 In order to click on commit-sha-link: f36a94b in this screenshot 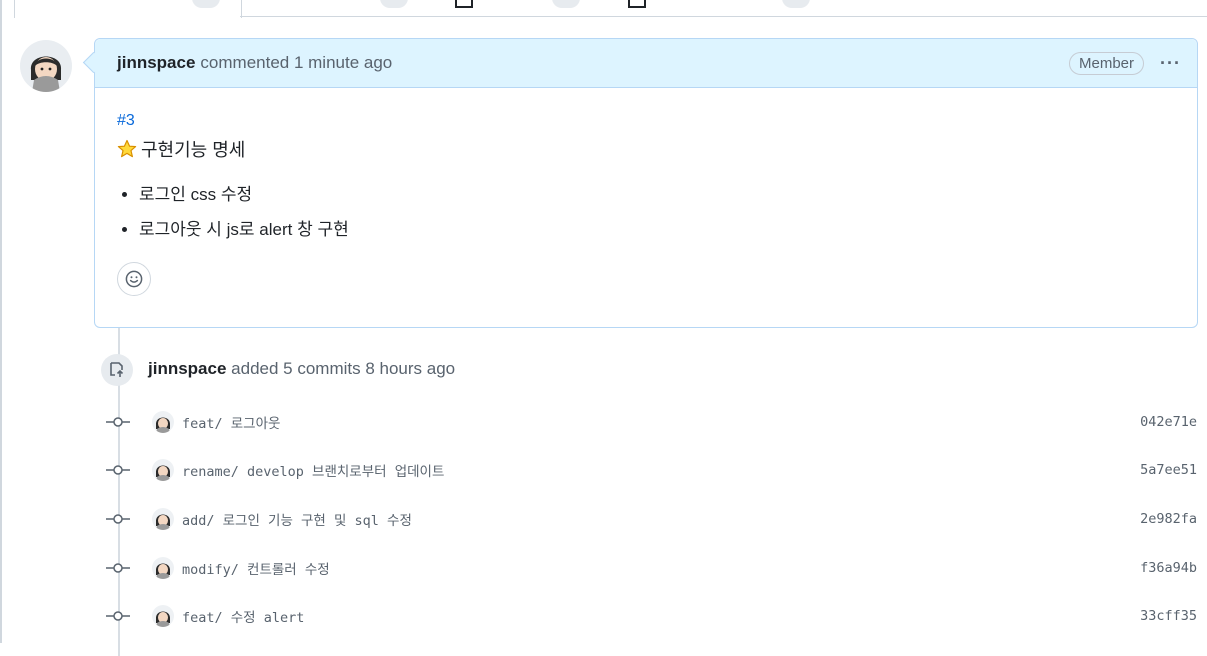, I will do `click(1168, 568)`.